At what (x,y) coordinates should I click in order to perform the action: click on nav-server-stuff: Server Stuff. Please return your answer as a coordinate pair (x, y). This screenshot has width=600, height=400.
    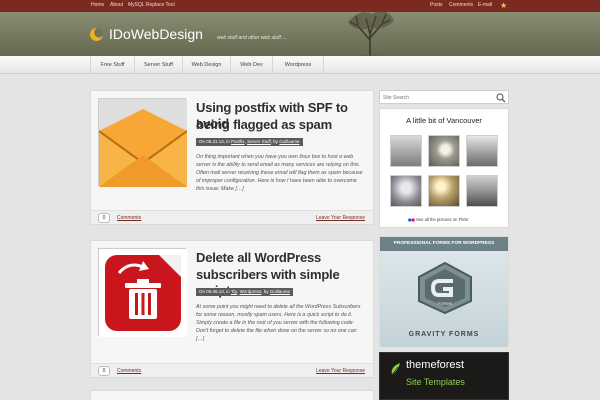
    Looking at the image, I should click on (158, 65).